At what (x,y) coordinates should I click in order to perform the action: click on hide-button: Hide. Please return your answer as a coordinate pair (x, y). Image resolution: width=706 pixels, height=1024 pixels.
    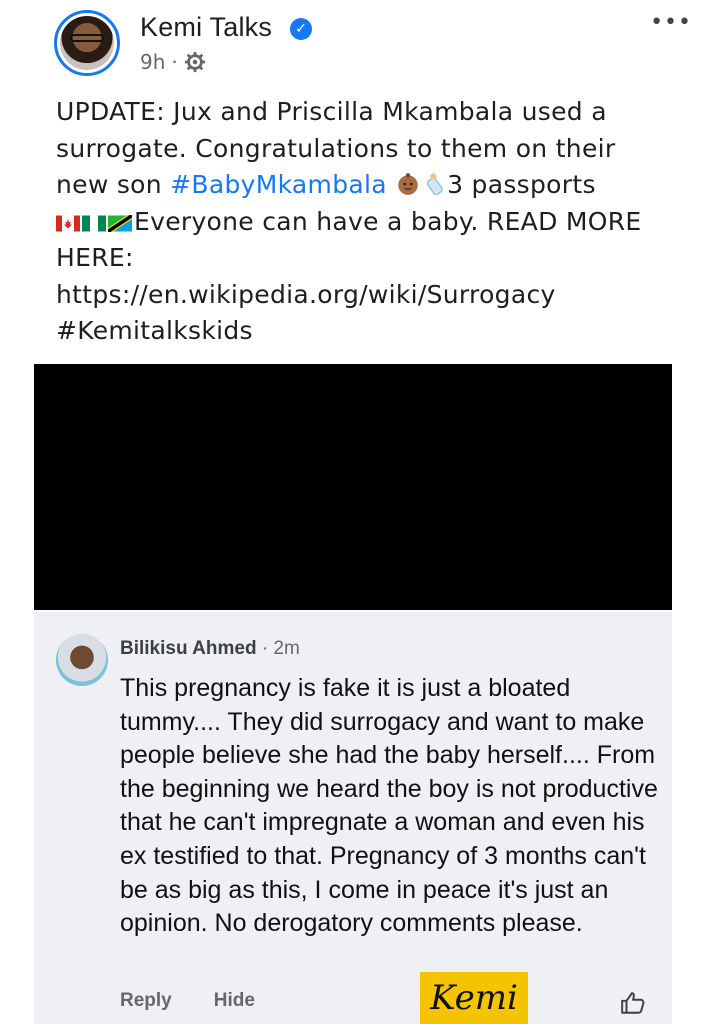
    Looking at the image, I should click on (234, 1001).